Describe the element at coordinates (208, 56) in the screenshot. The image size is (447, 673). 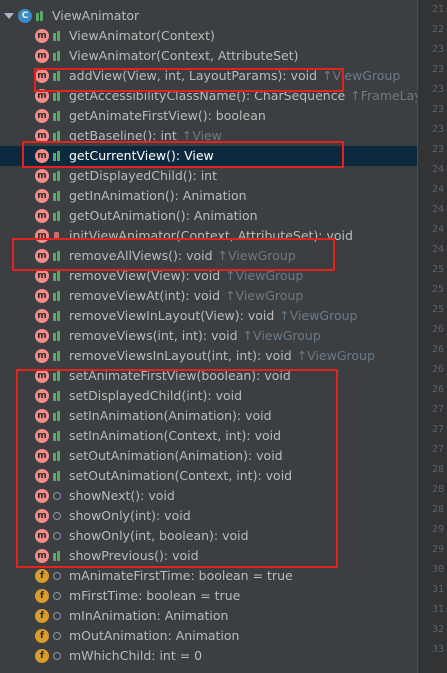
I see `method-row: m ViewAnimator(Context, AttributeSet)` at that location.